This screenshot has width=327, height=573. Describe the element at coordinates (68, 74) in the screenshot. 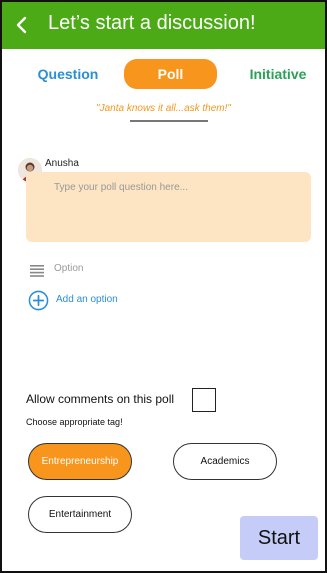

I see `tab-question: Question` at that location.